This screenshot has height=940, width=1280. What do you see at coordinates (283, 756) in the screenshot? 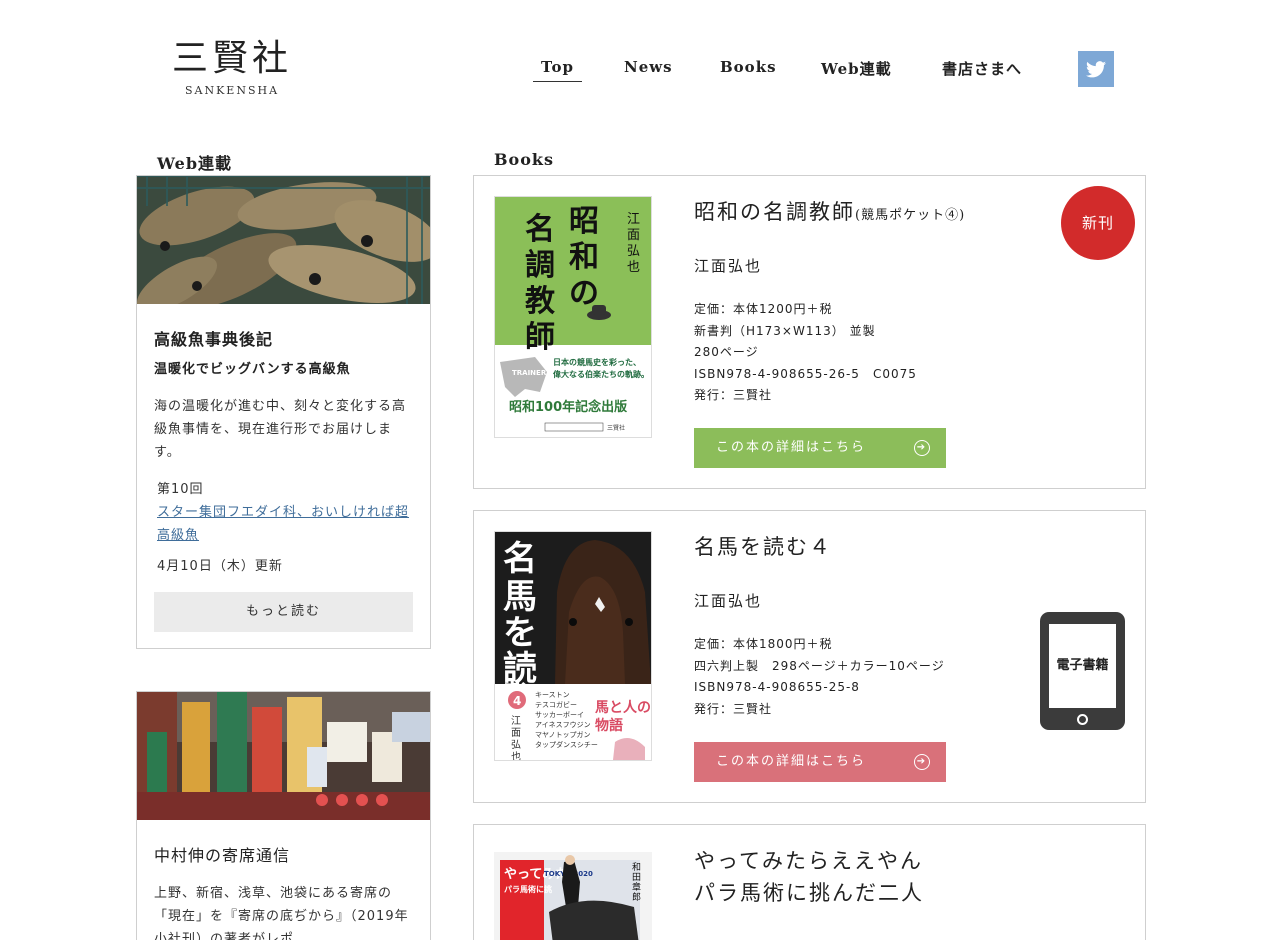
I see `card-image-yose` at bounding box center [283, 756].